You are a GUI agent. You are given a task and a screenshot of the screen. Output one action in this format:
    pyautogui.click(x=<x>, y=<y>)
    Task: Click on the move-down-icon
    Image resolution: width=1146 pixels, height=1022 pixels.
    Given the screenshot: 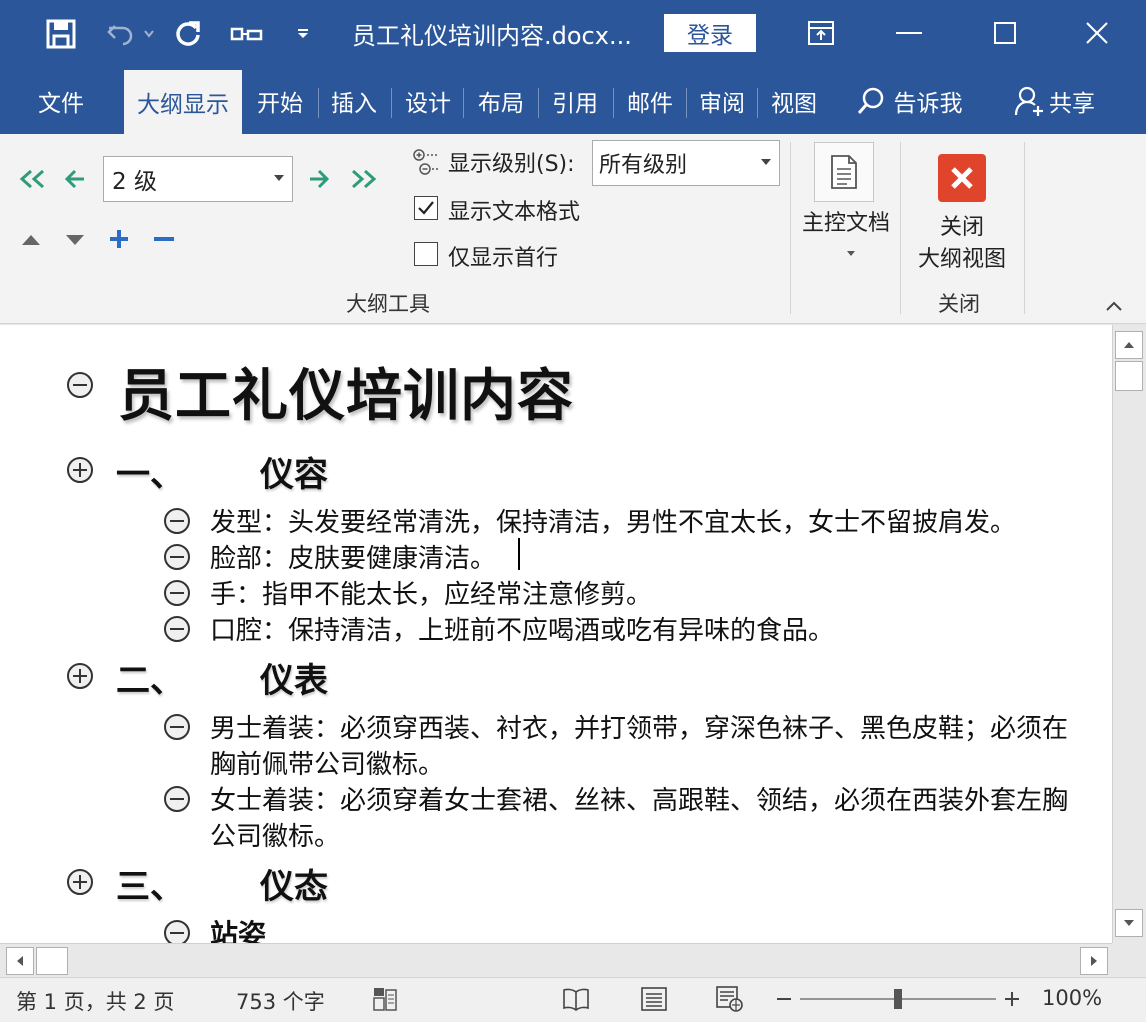 What is the action you would take?
    pyautogui.click(x=75, y=240)
    